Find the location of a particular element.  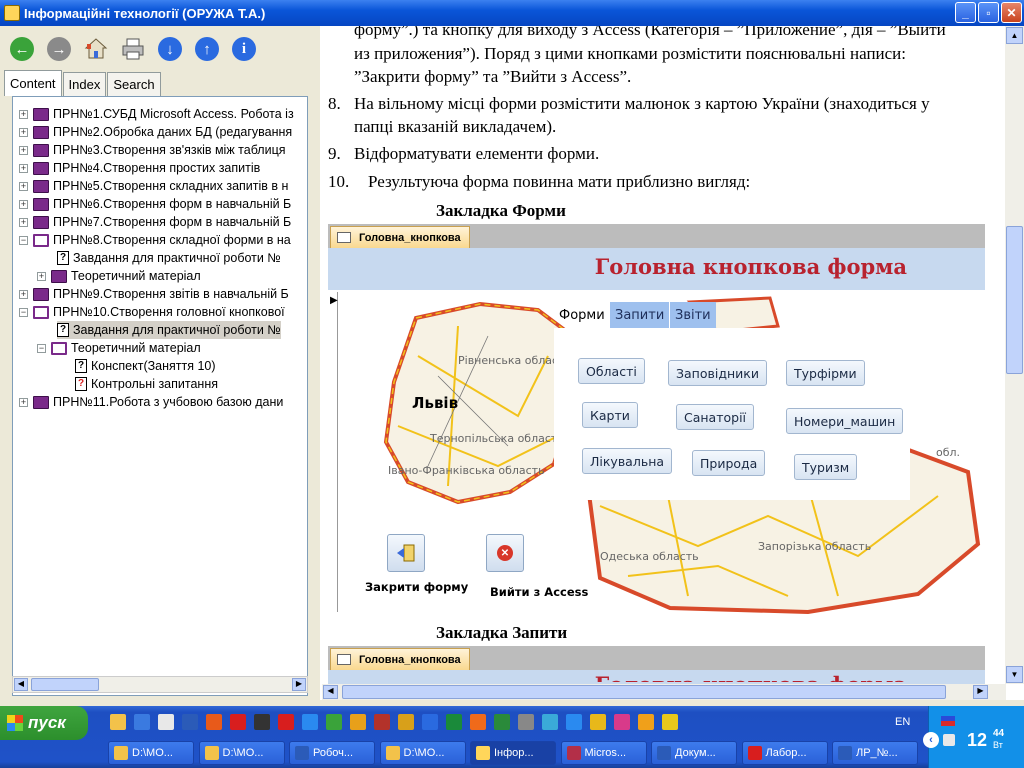

form-button: Області is located at coordinates (611, 371).